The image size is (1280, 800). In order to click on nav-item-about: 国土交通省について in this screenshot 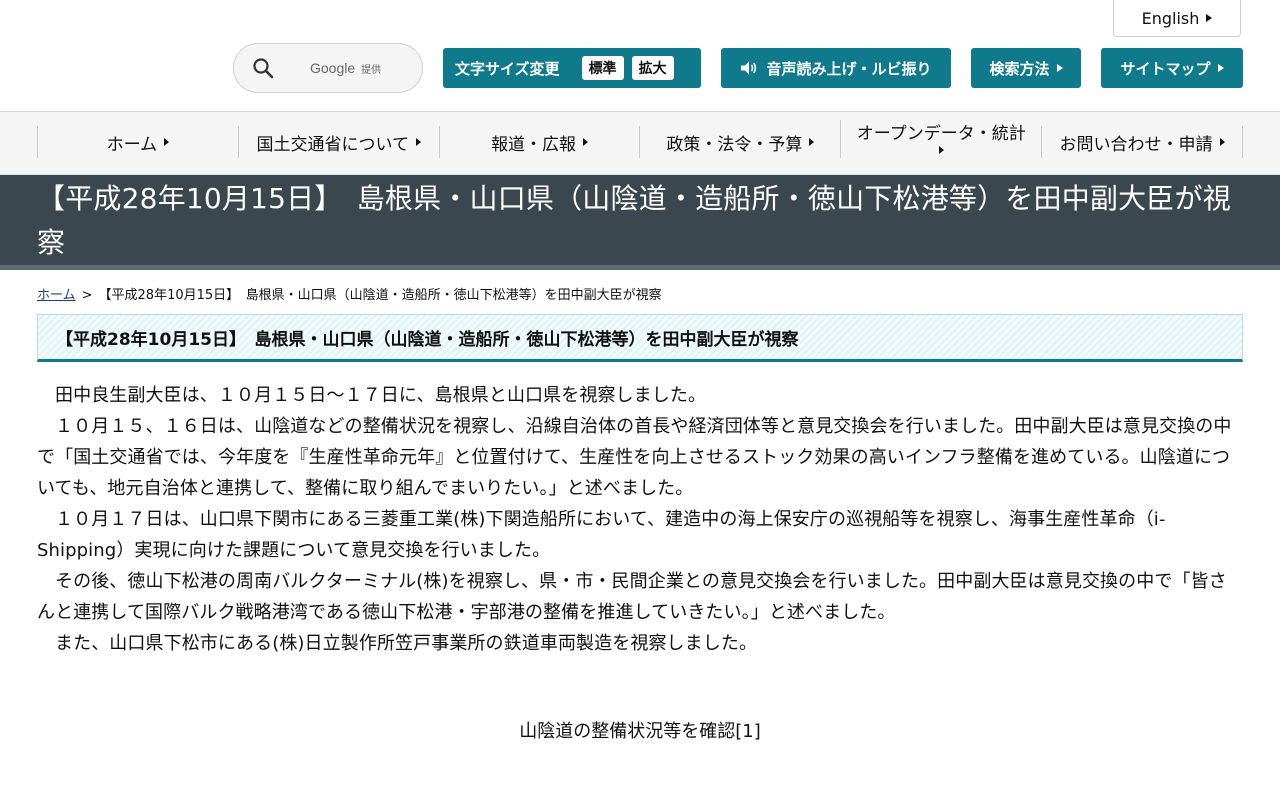, I will do `click(338, 142)`.